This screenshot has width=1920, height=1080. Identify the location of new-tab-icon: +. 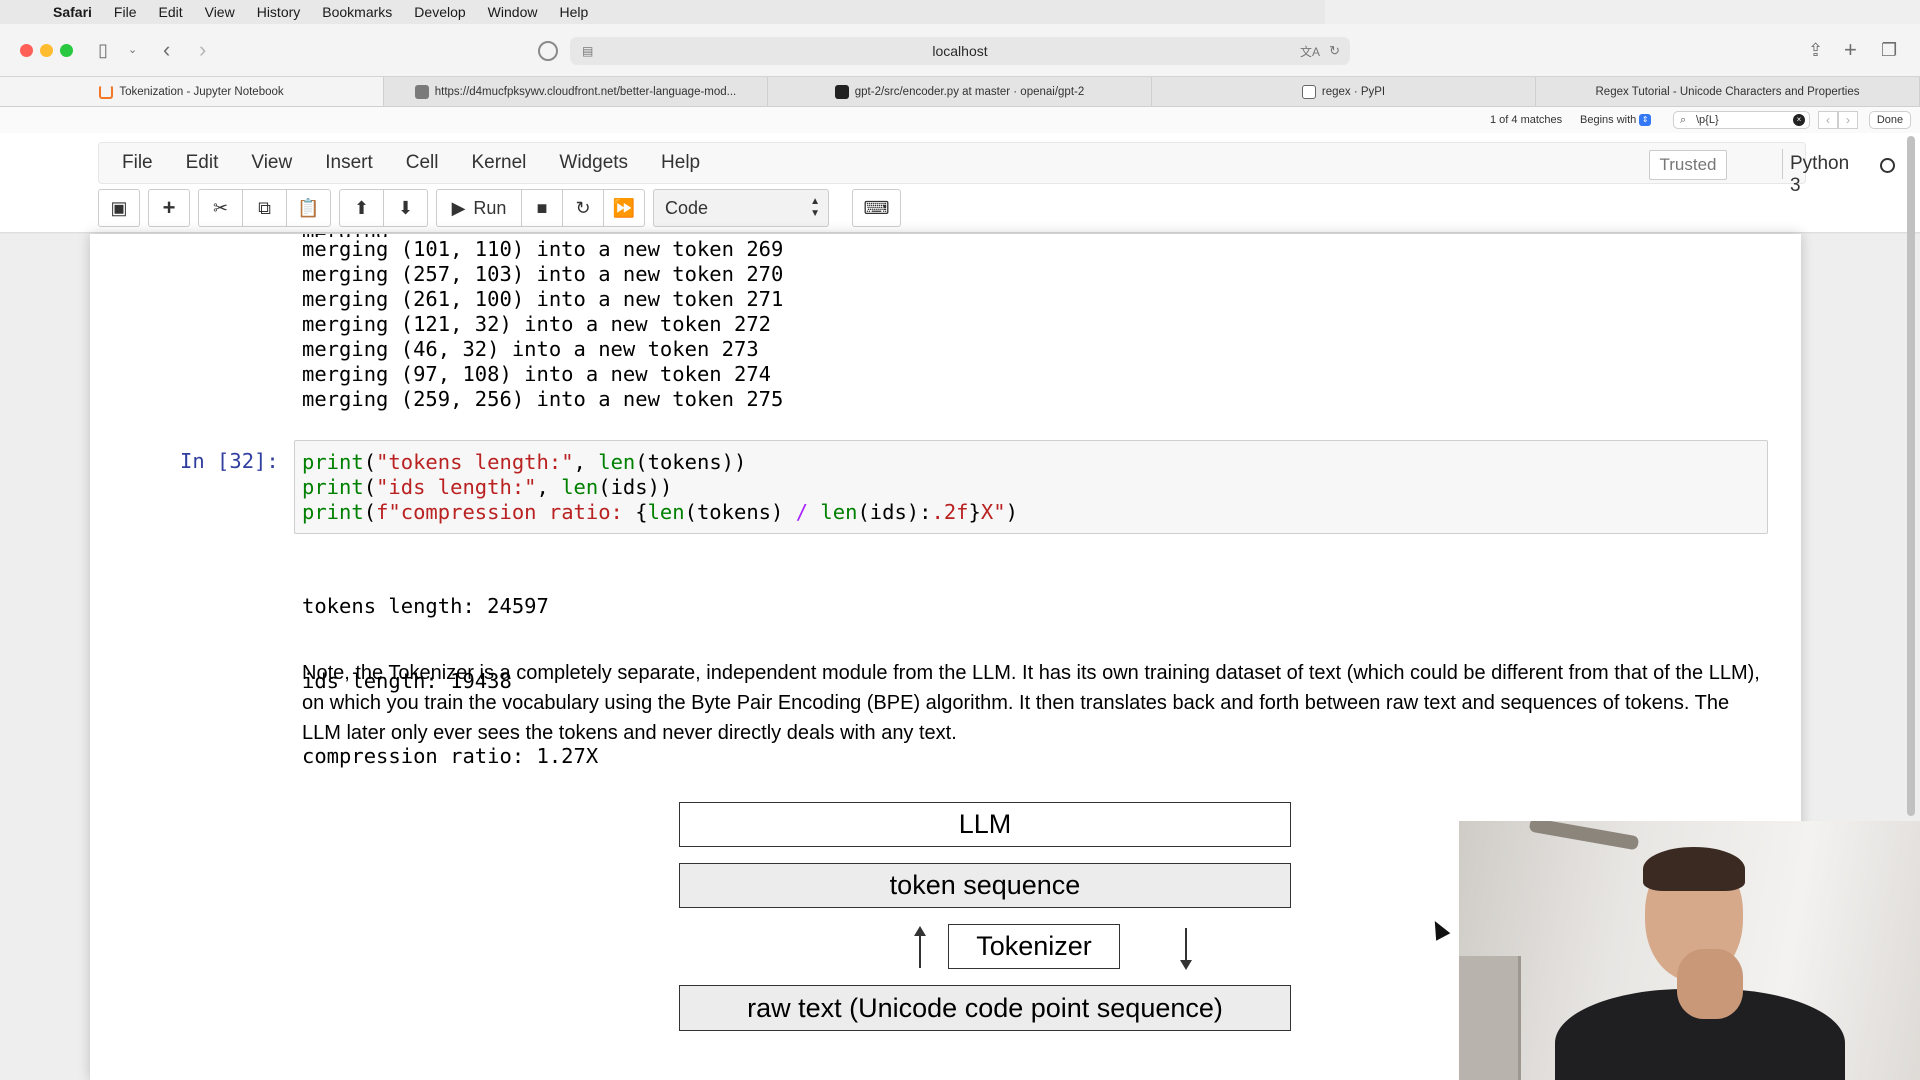
(1850, 50).